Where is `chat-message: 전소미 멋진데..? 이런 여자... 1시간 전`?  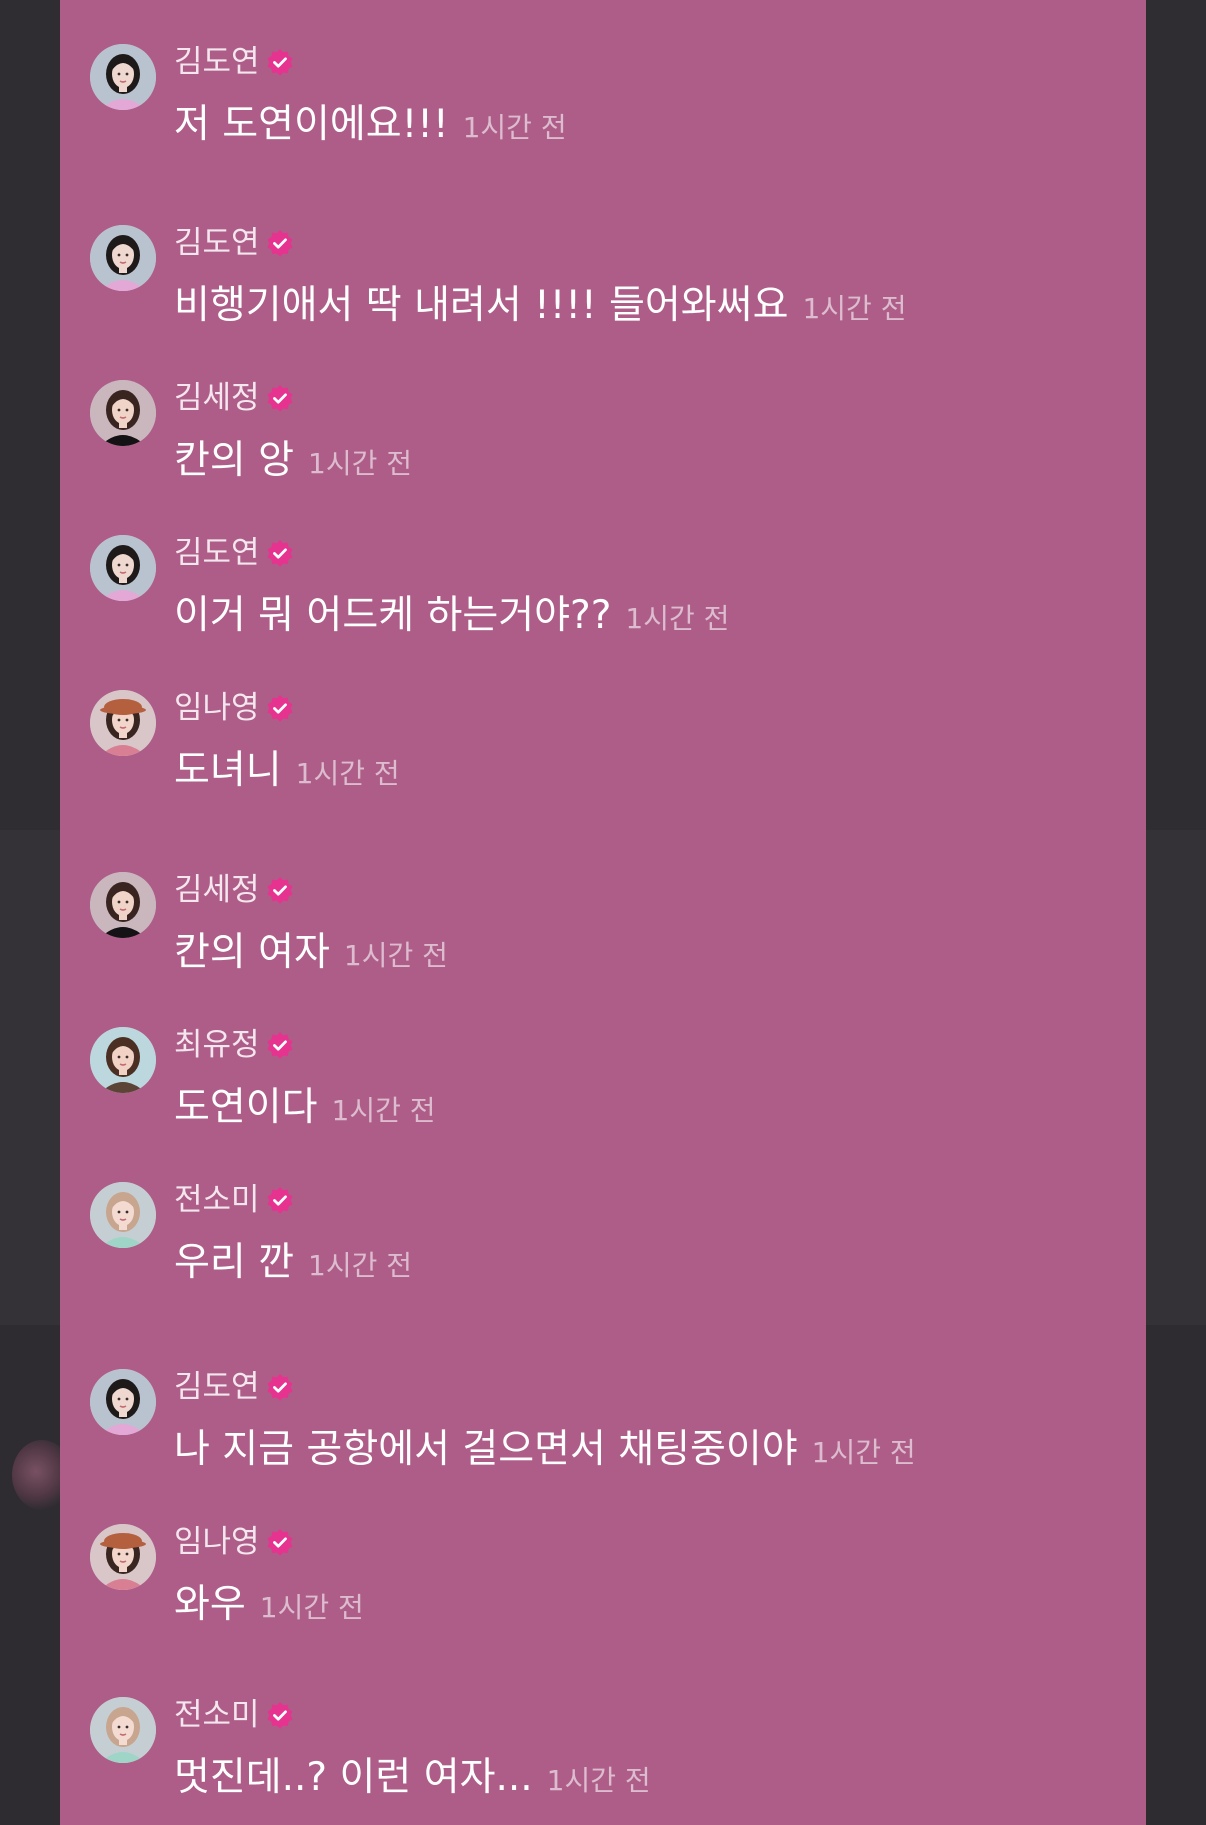
chat-message: 전소미 멋진데..? 이런 여자... 1시간 전 is located at coordinates (610, 1757).